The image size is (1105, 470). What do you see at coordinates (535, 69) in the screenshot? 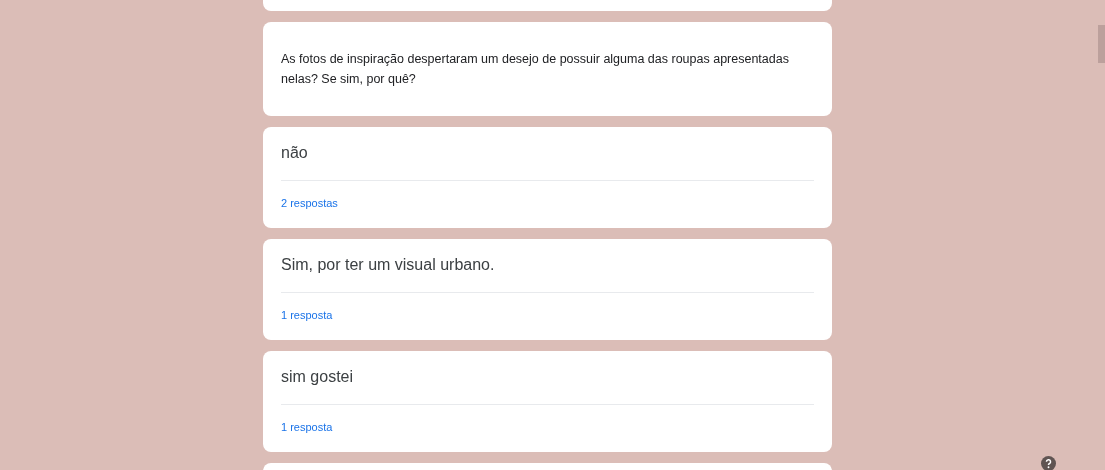
I see `question-text: As fotos de inspiração despertaram um desejo de possuir alguma das roupas apresentadas nelas? Se sim, por quê?` at bounding box center [535, 69].